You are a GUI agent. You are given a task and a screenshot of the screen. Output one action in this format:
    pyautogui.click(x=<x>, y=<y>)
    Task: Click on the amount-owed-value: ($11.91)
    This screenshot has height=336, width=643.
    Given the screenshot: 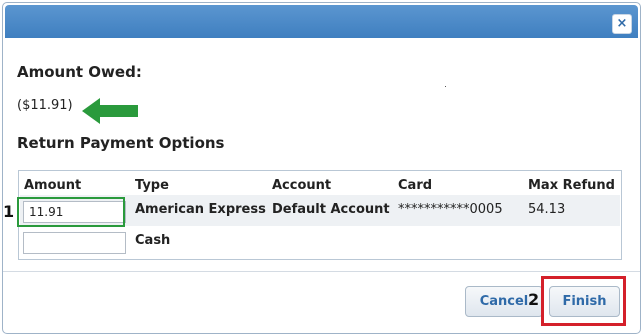 What is the action you would take?
    pyautogui.click(x=45, y=105)
    